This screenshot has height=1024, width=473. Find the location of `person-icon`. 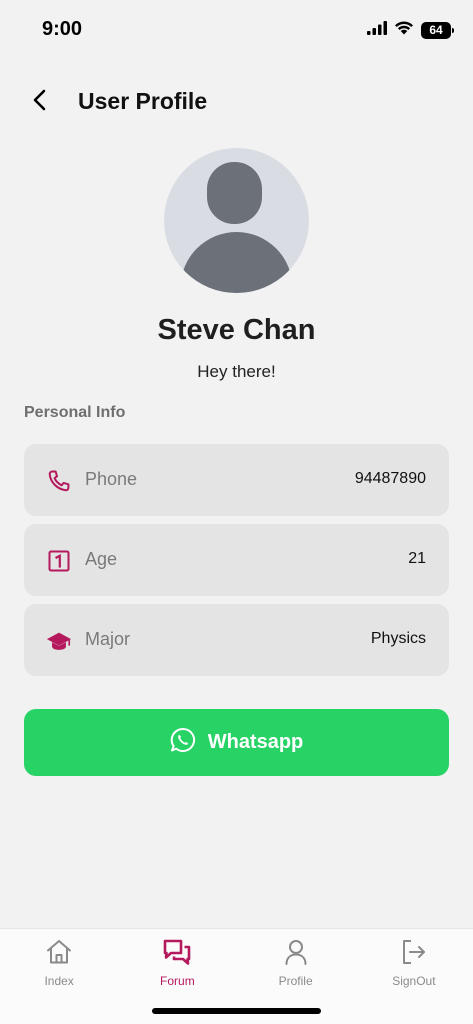

person-icon is located at coordinates (296, 952).